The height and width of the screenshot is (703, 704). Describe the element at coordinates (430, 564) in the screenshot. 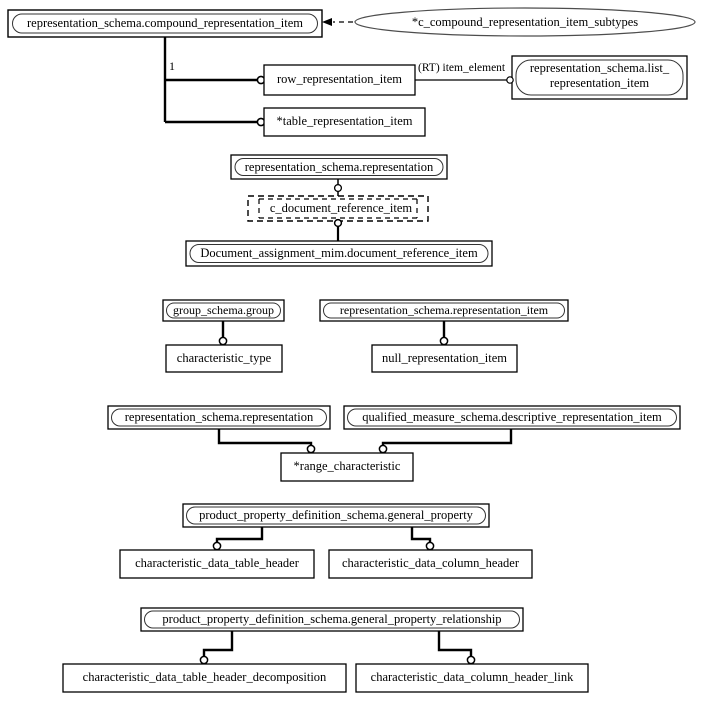

I see `node-characteristic-data-column-header` at that location.